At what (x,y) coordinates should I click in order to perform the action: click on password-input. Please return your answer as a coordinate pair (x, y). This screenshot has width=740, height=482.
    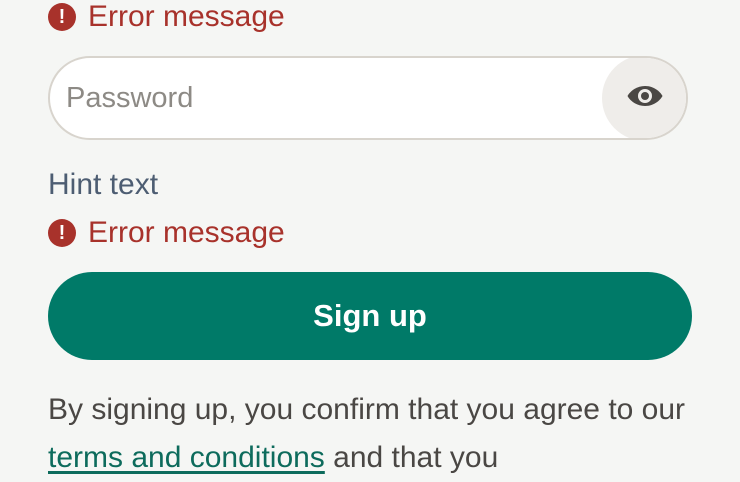
    Looking at the image, I should click on (326, 98).